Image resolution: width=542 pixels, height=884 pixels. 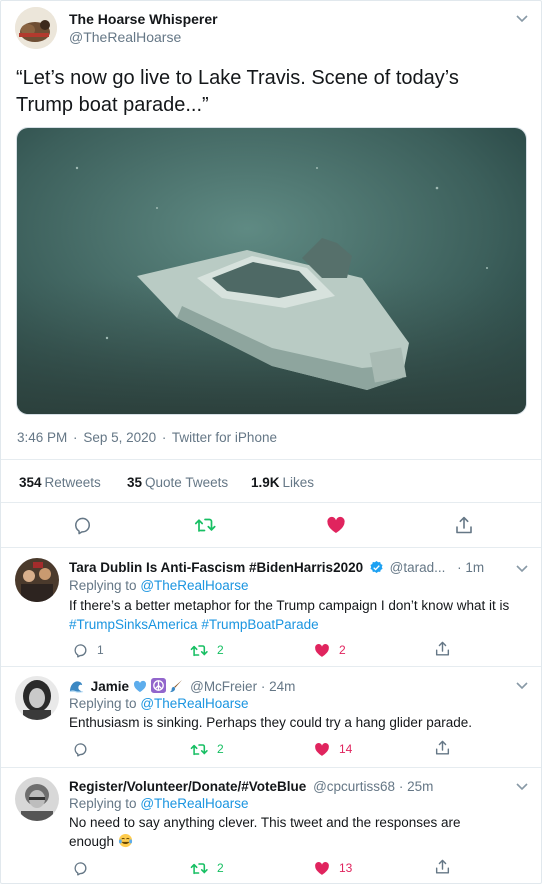 What do you see at coordinates (119, 437) in the screenshot?
I see `tweet-date: Sep 5, 2020` at bounding box center [119, 437].